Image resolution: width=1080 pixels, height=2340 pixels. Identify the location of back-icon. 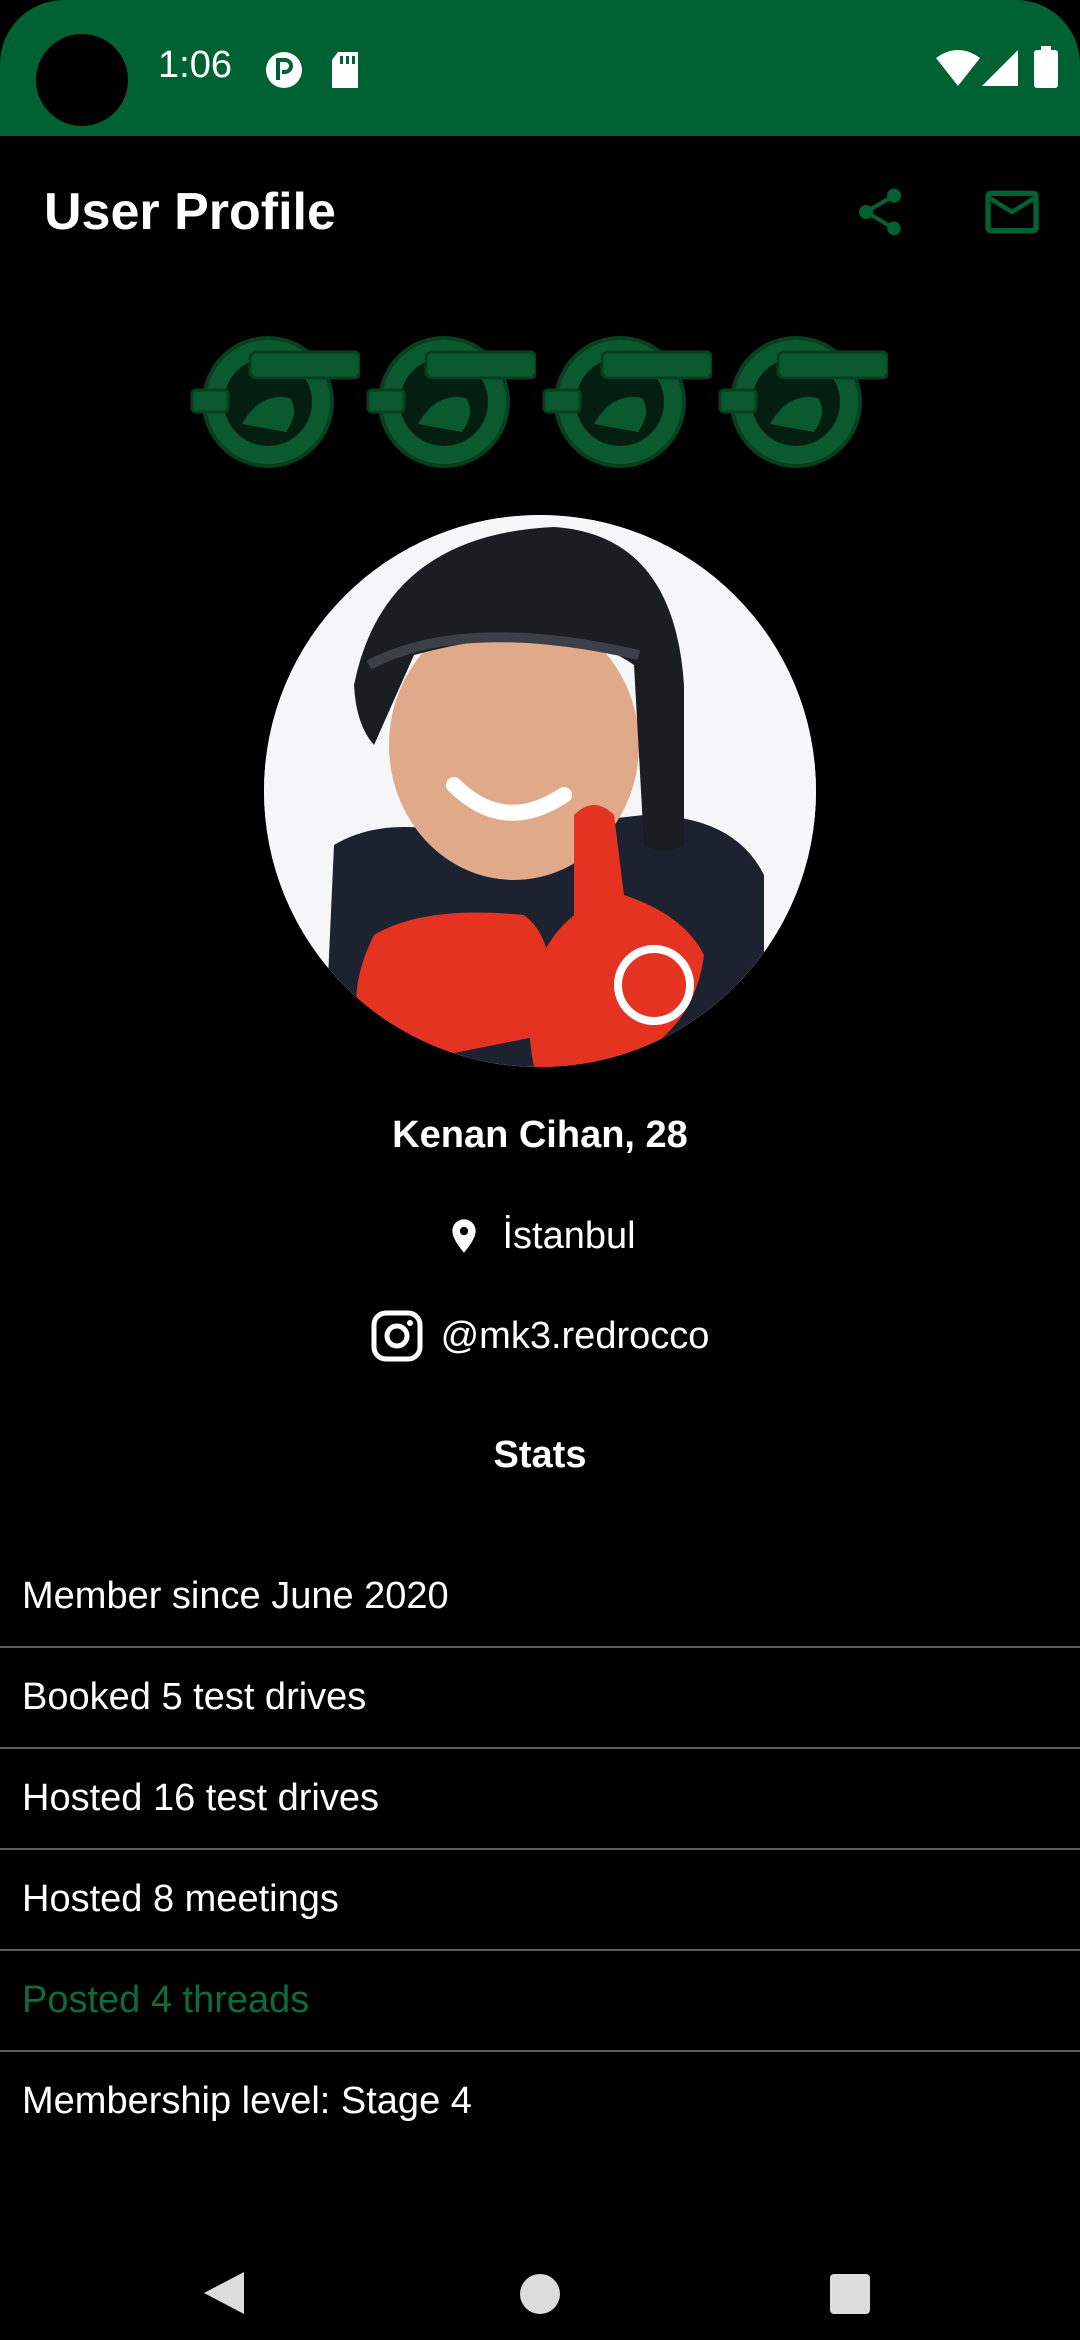
(224, 2293).